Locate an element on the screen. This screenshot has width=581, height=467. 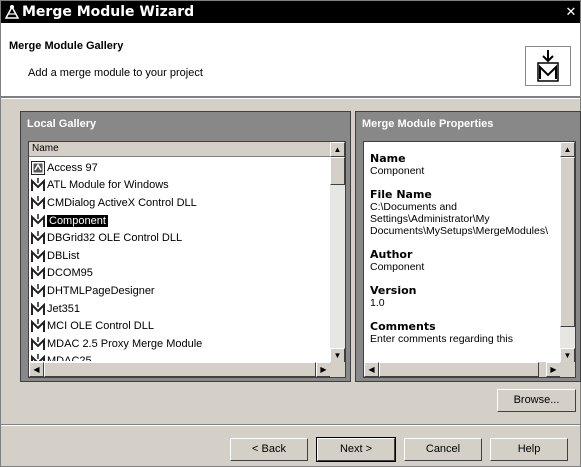
gallery-item-label: CMDialog ActiveX Control DLL is located at coordinates (122, 202).